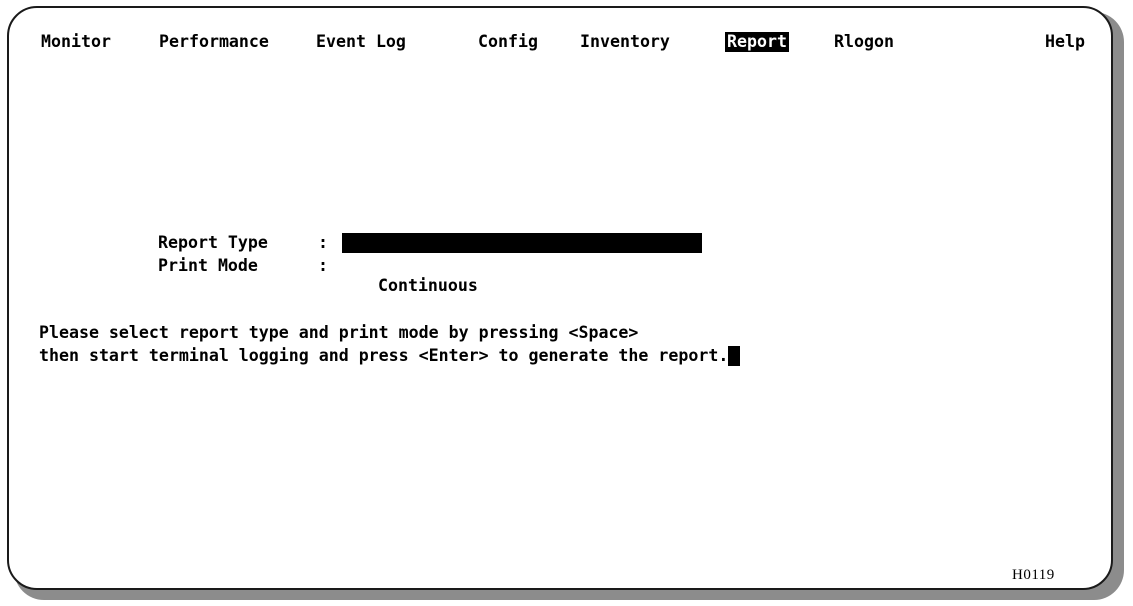 Image resolution: width=1133 pixels, height=606 pixels. I want to click on menu-rlogon: Rlogon, so click(864, 42).